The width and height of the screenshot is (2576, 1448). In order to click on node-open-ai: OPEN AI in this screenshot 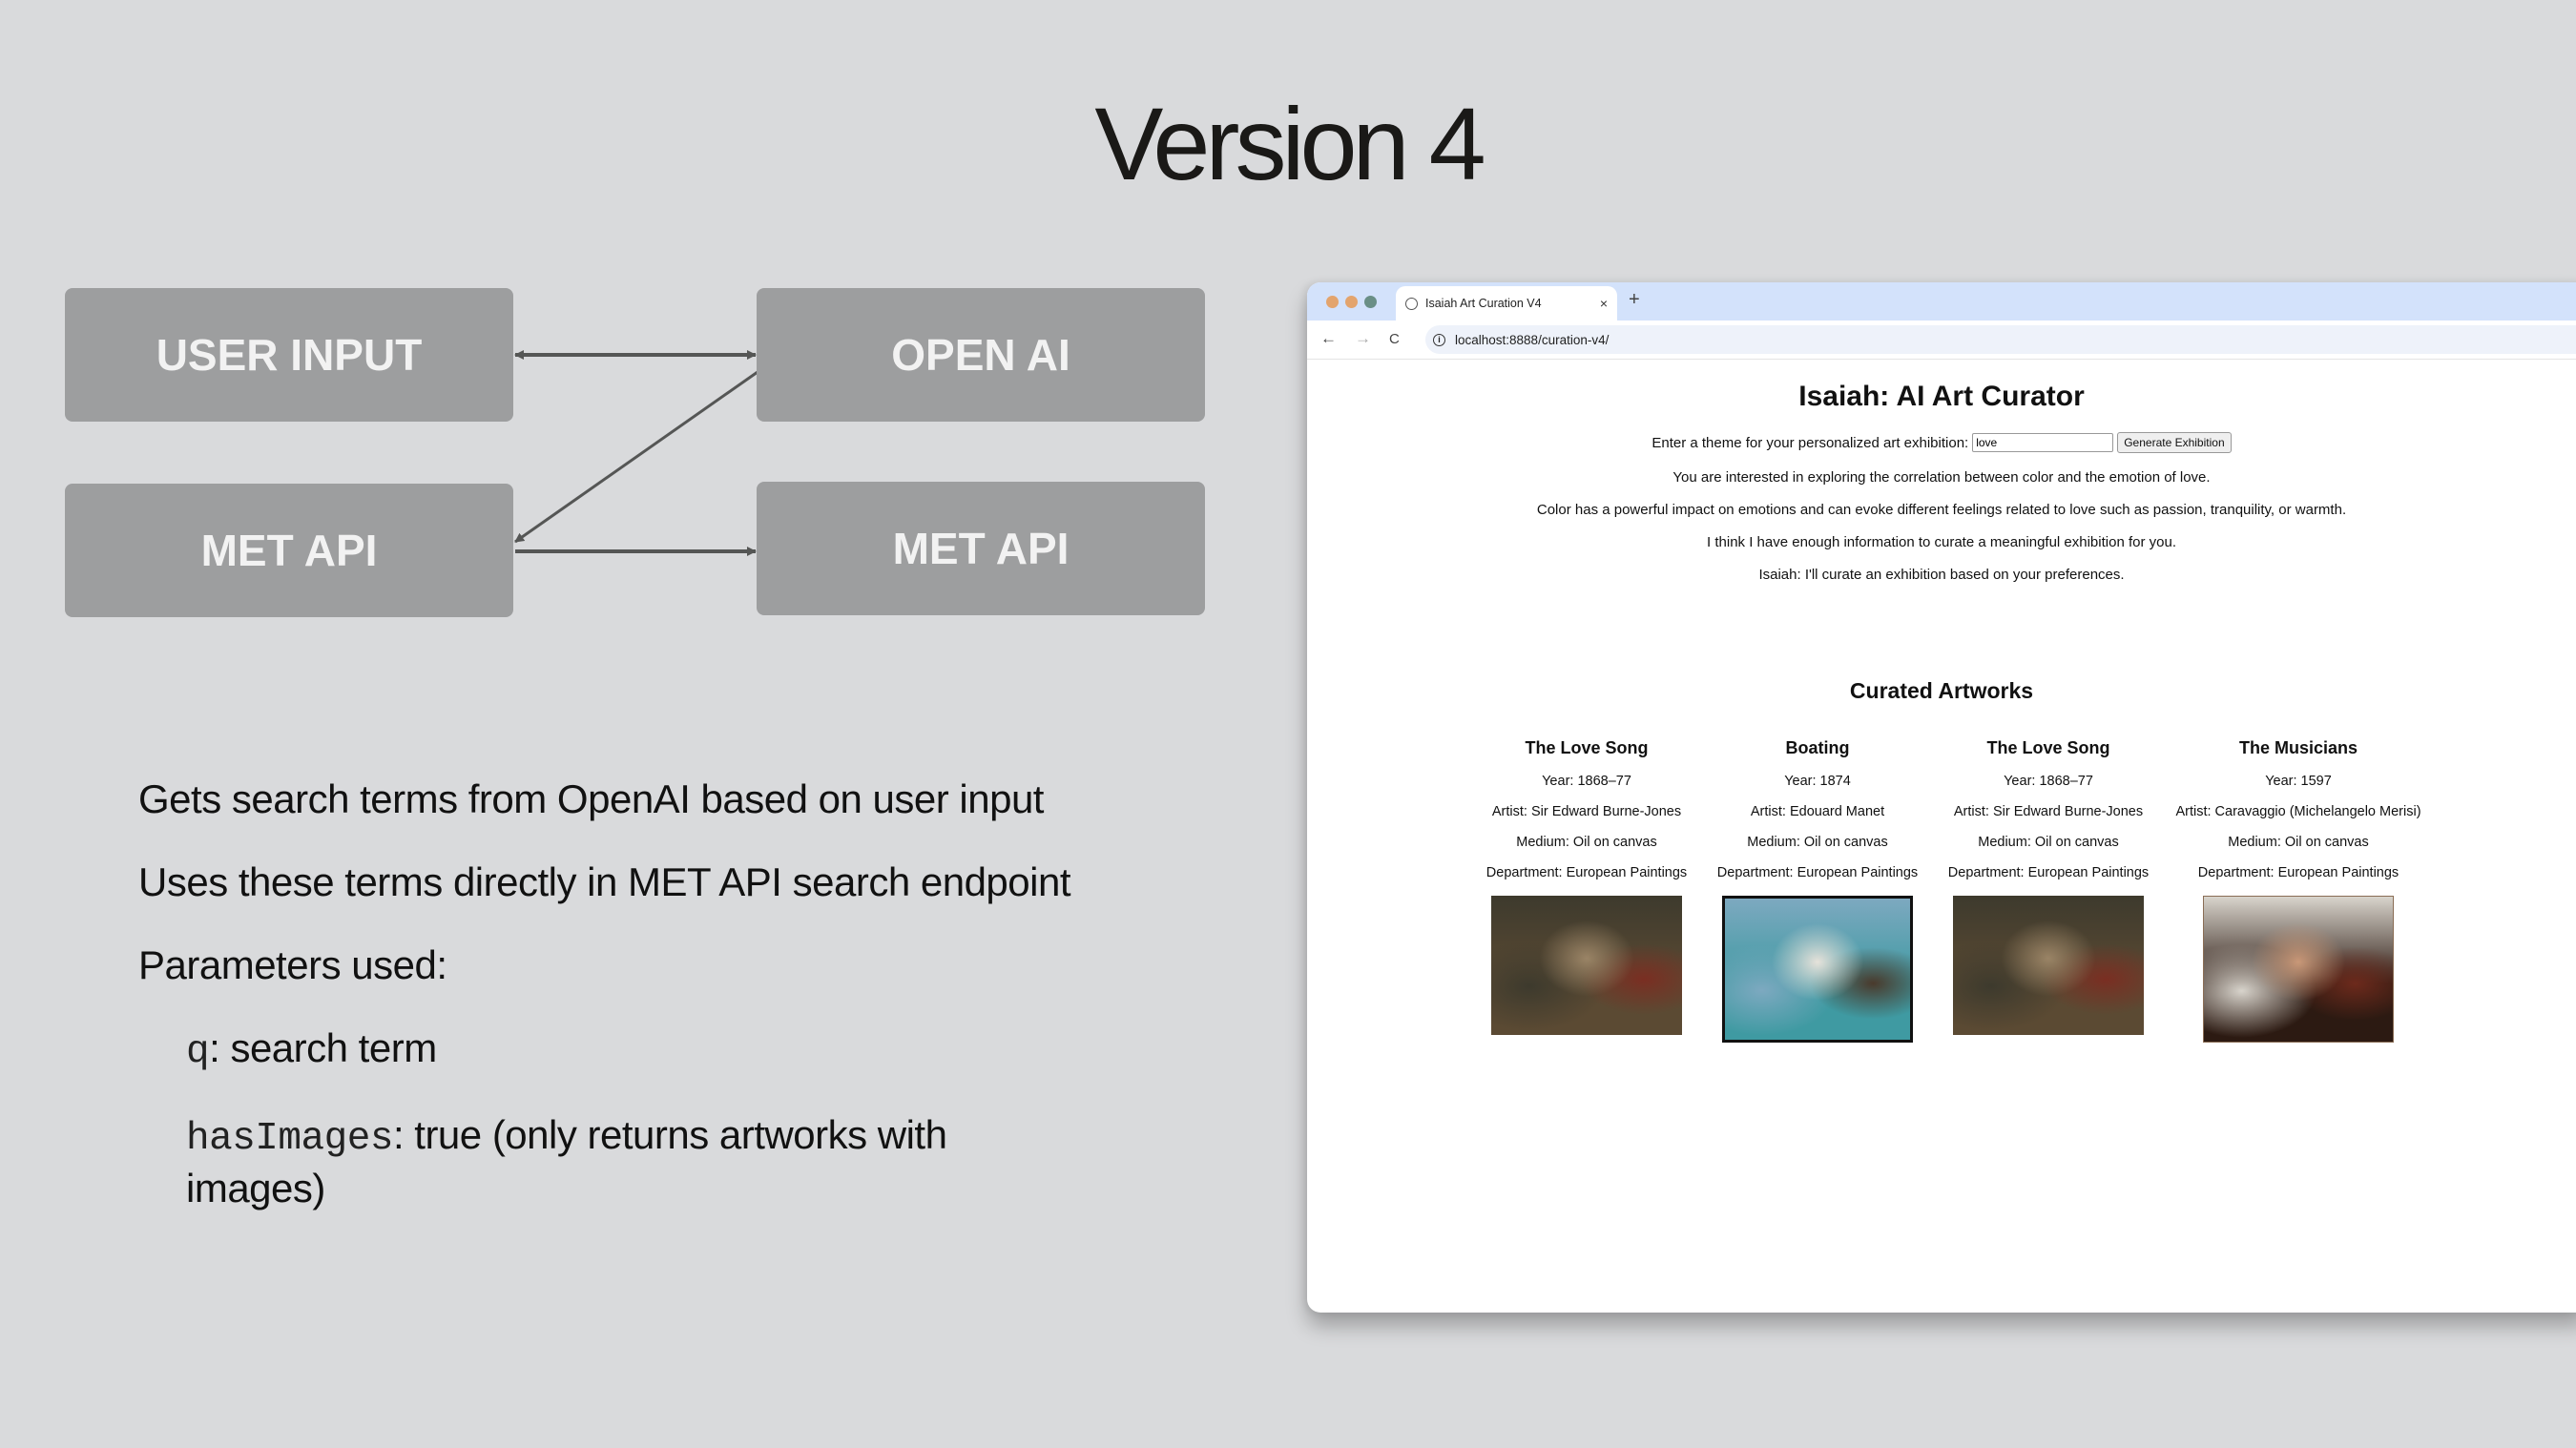, I will do `click(981, 355)`.